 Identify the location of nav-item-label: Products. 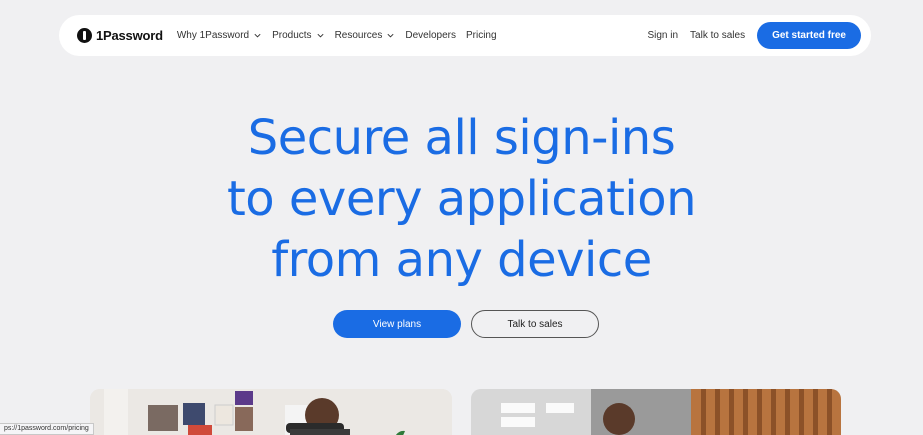
(292, 35).